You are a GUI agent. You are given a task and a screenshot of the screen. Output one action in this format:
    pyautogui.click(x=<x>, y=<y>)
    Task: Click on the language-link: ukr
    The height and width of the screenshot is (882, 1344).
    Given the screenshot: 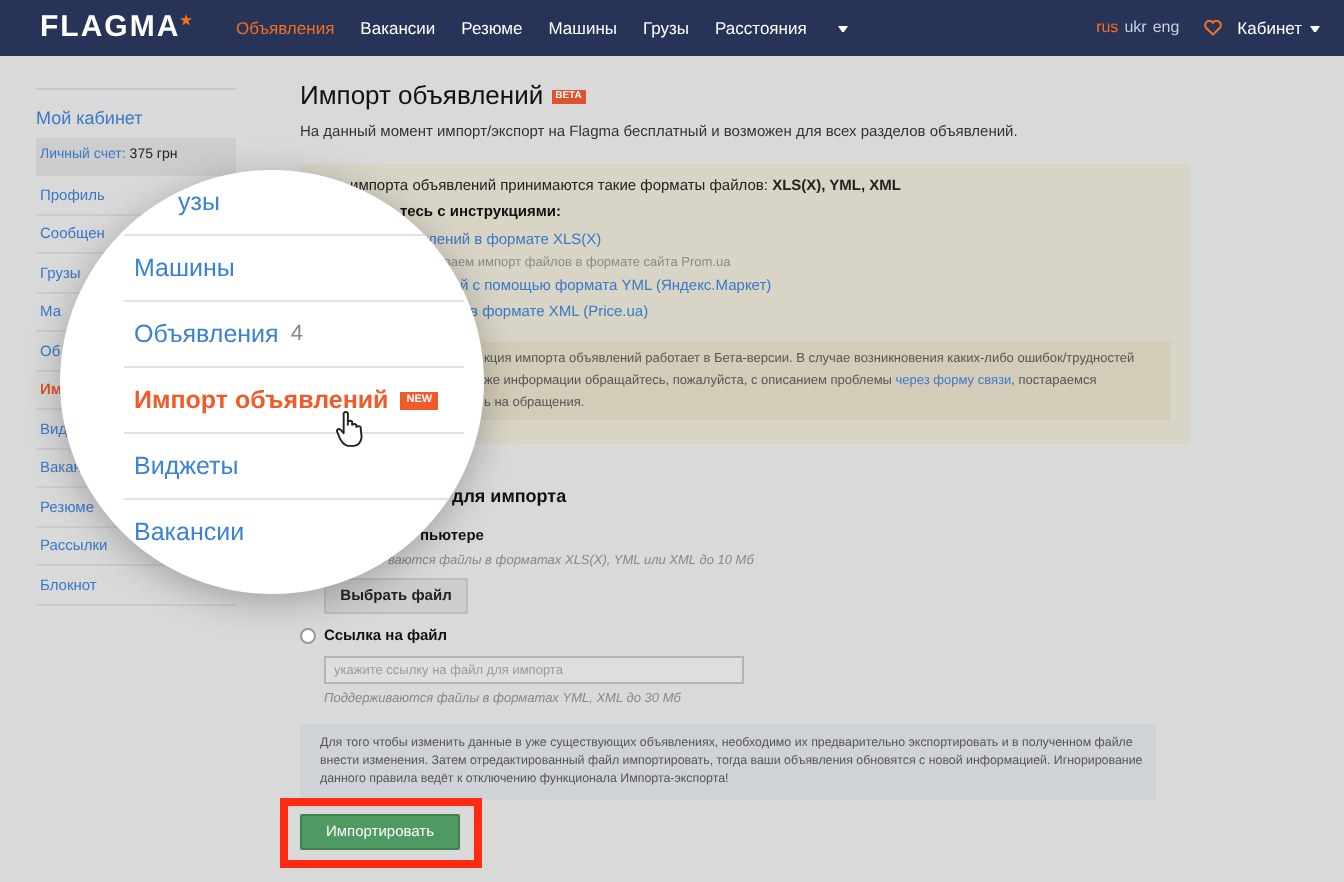 What is the action you would take?
    pyautogui.click(x=1135, y=28)
    